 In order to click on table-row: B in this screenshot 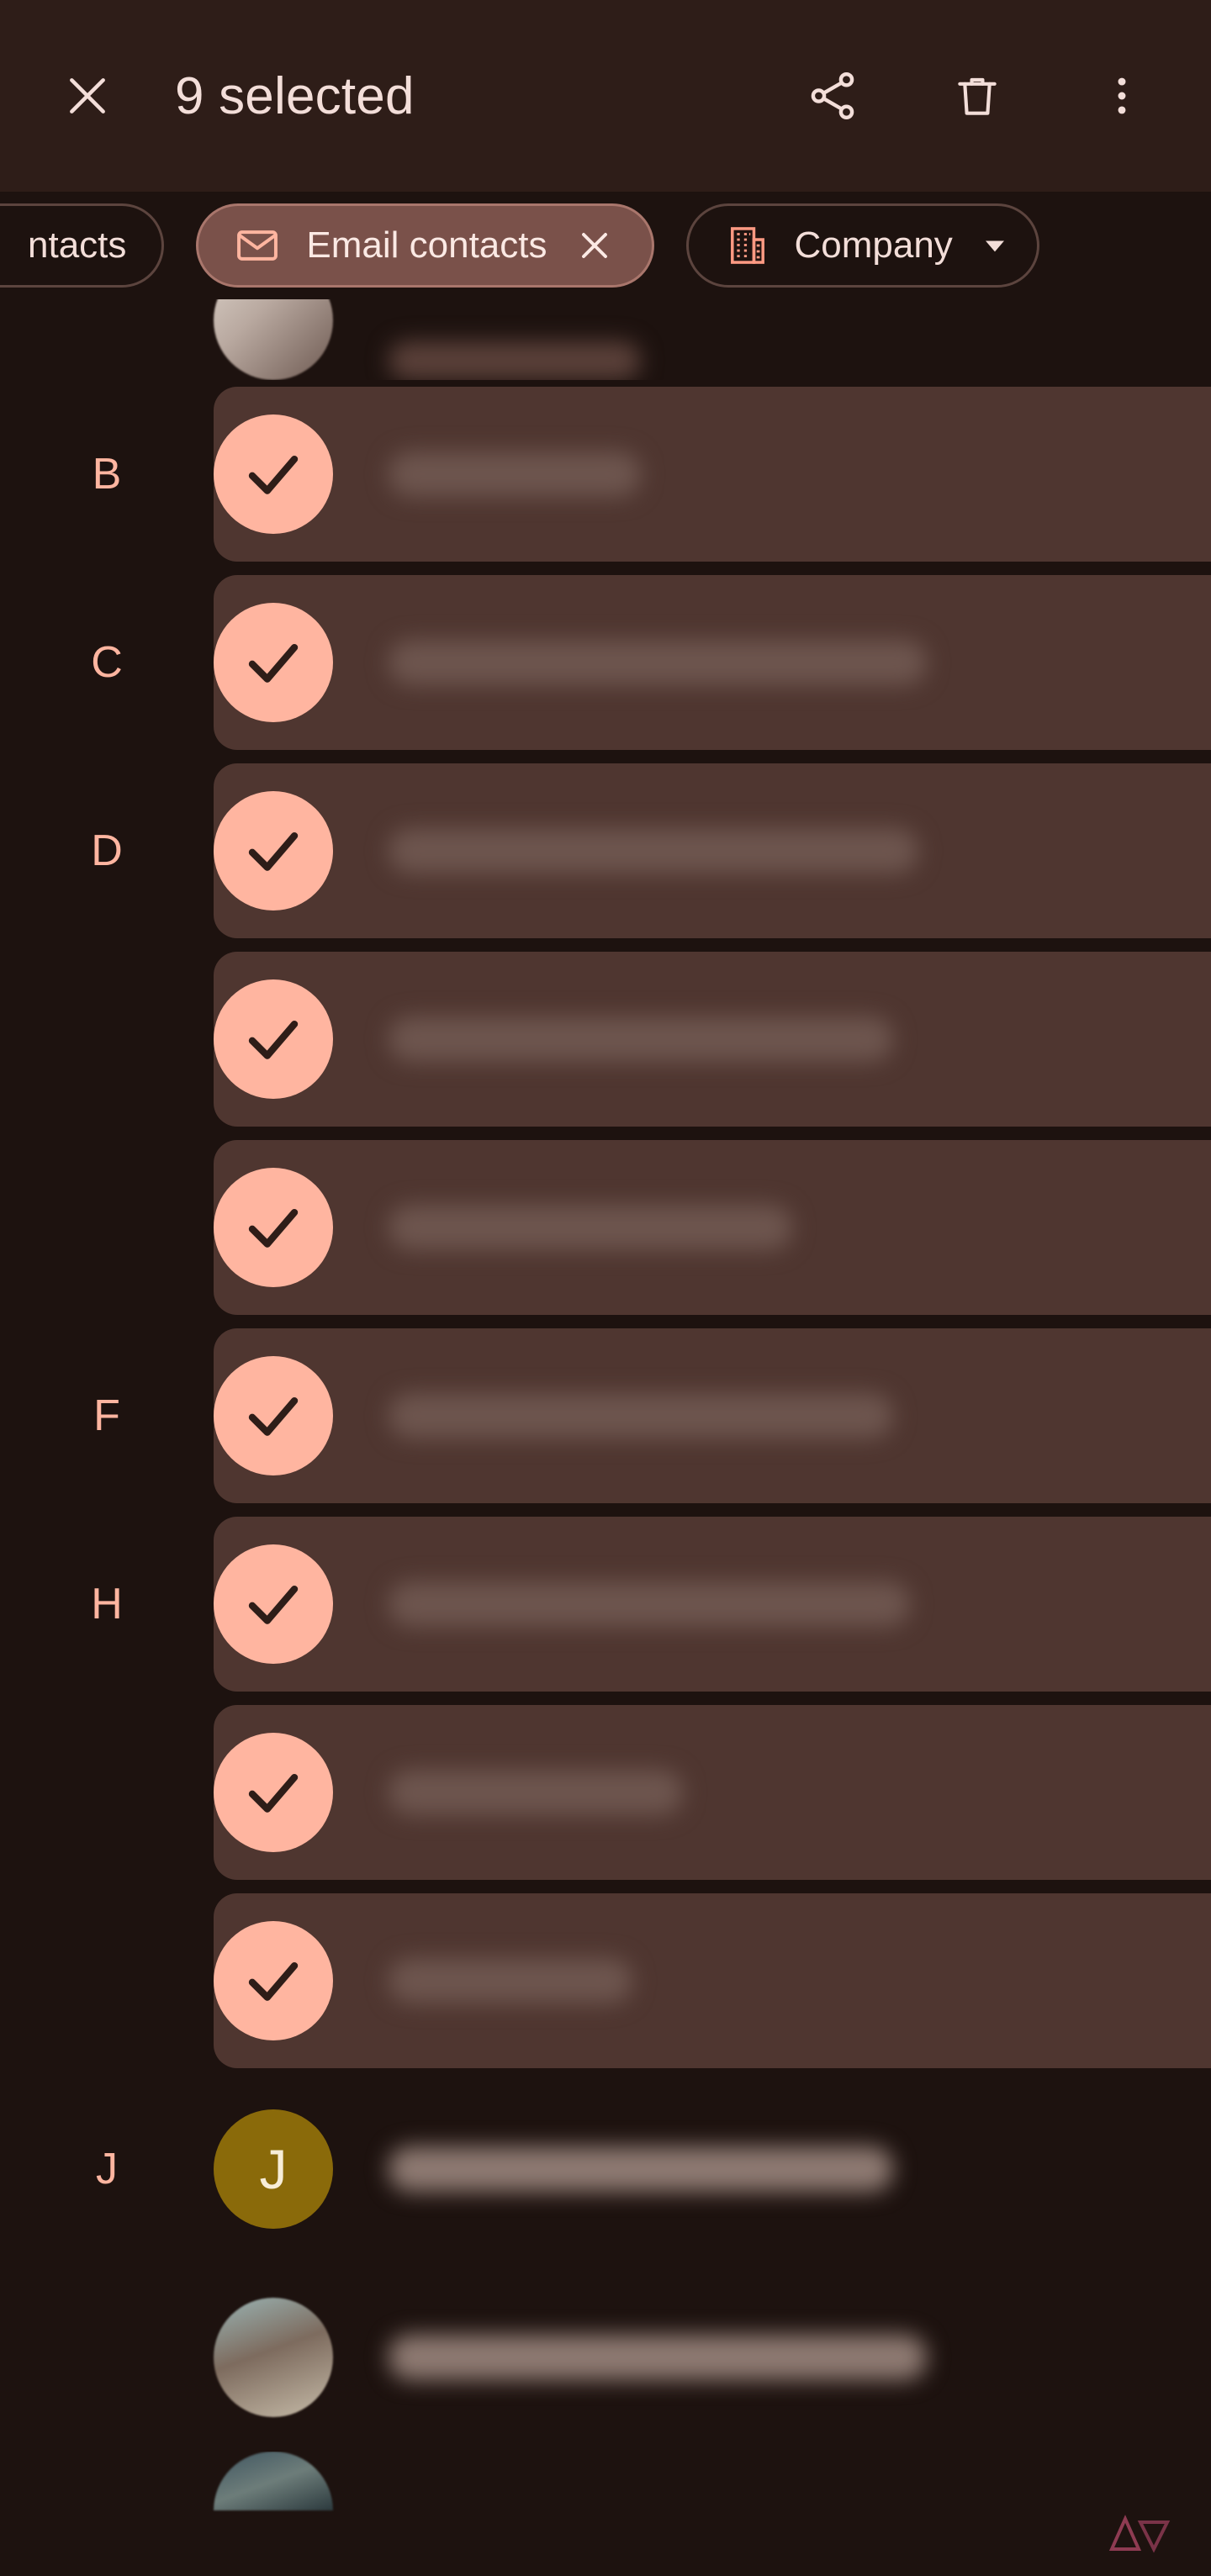, I will do `click(605, 474)`.